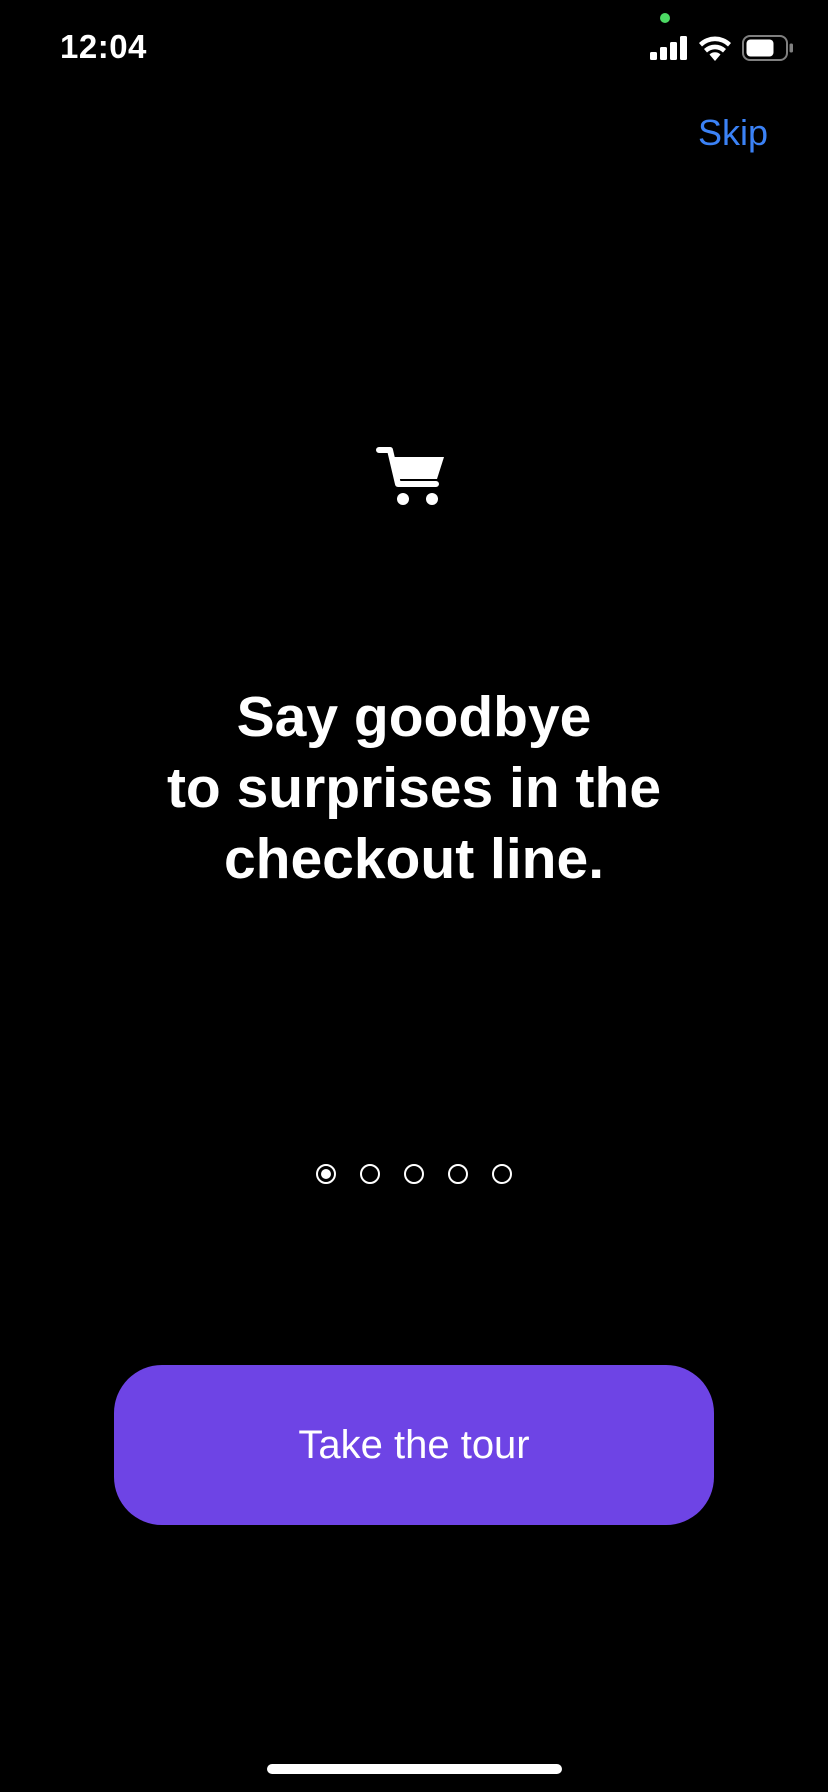  I want to click on take-the-tour-button: Take the tour, so click(414, 1445).